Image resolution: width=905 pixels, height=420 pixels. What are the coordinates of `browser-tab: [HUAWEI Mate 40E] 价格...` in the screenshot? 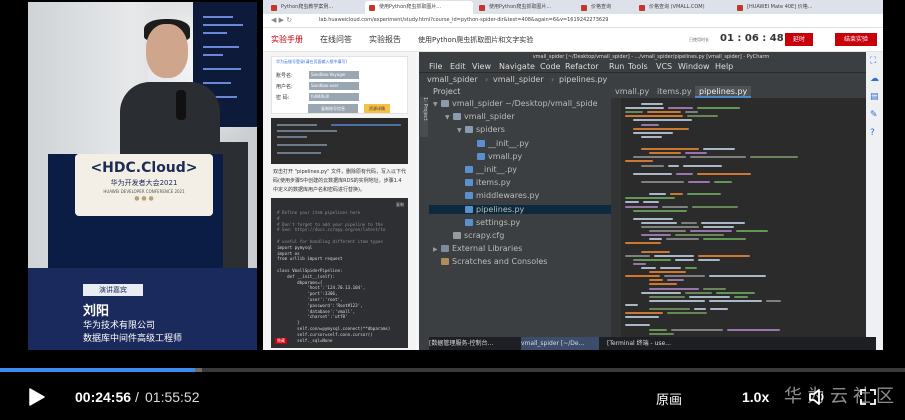 It's located at (793, 7).